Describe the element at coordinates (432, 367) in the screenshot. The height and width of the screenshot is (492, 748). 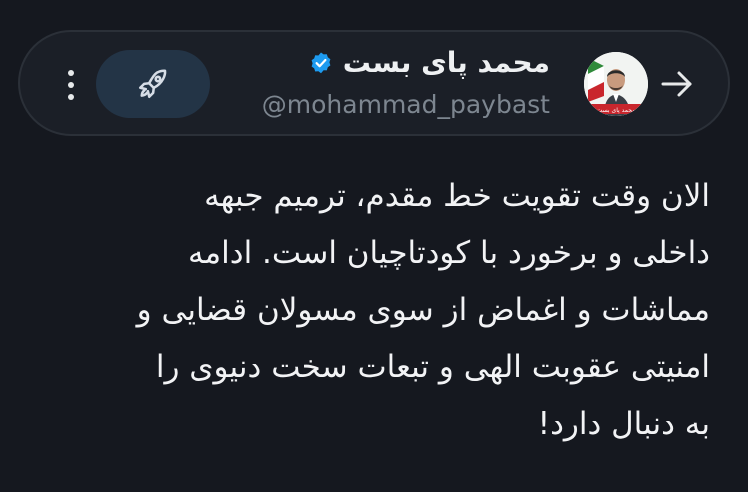
I see `tweet-line: امنیتی عقوبت الهی و تبعات سخت دنیوی را` at that location.